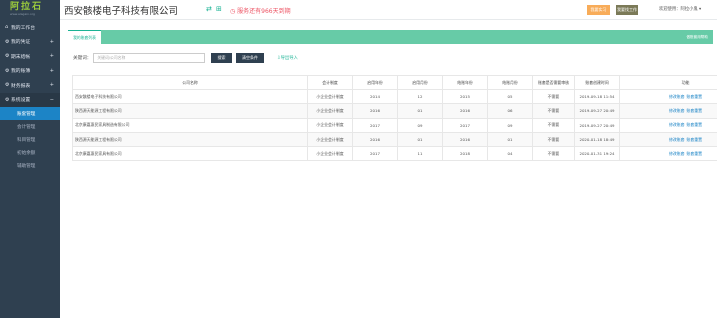  Describe the element at coordinates (668, 82) in the screenshot. I see `column-header: 功能` at that location.